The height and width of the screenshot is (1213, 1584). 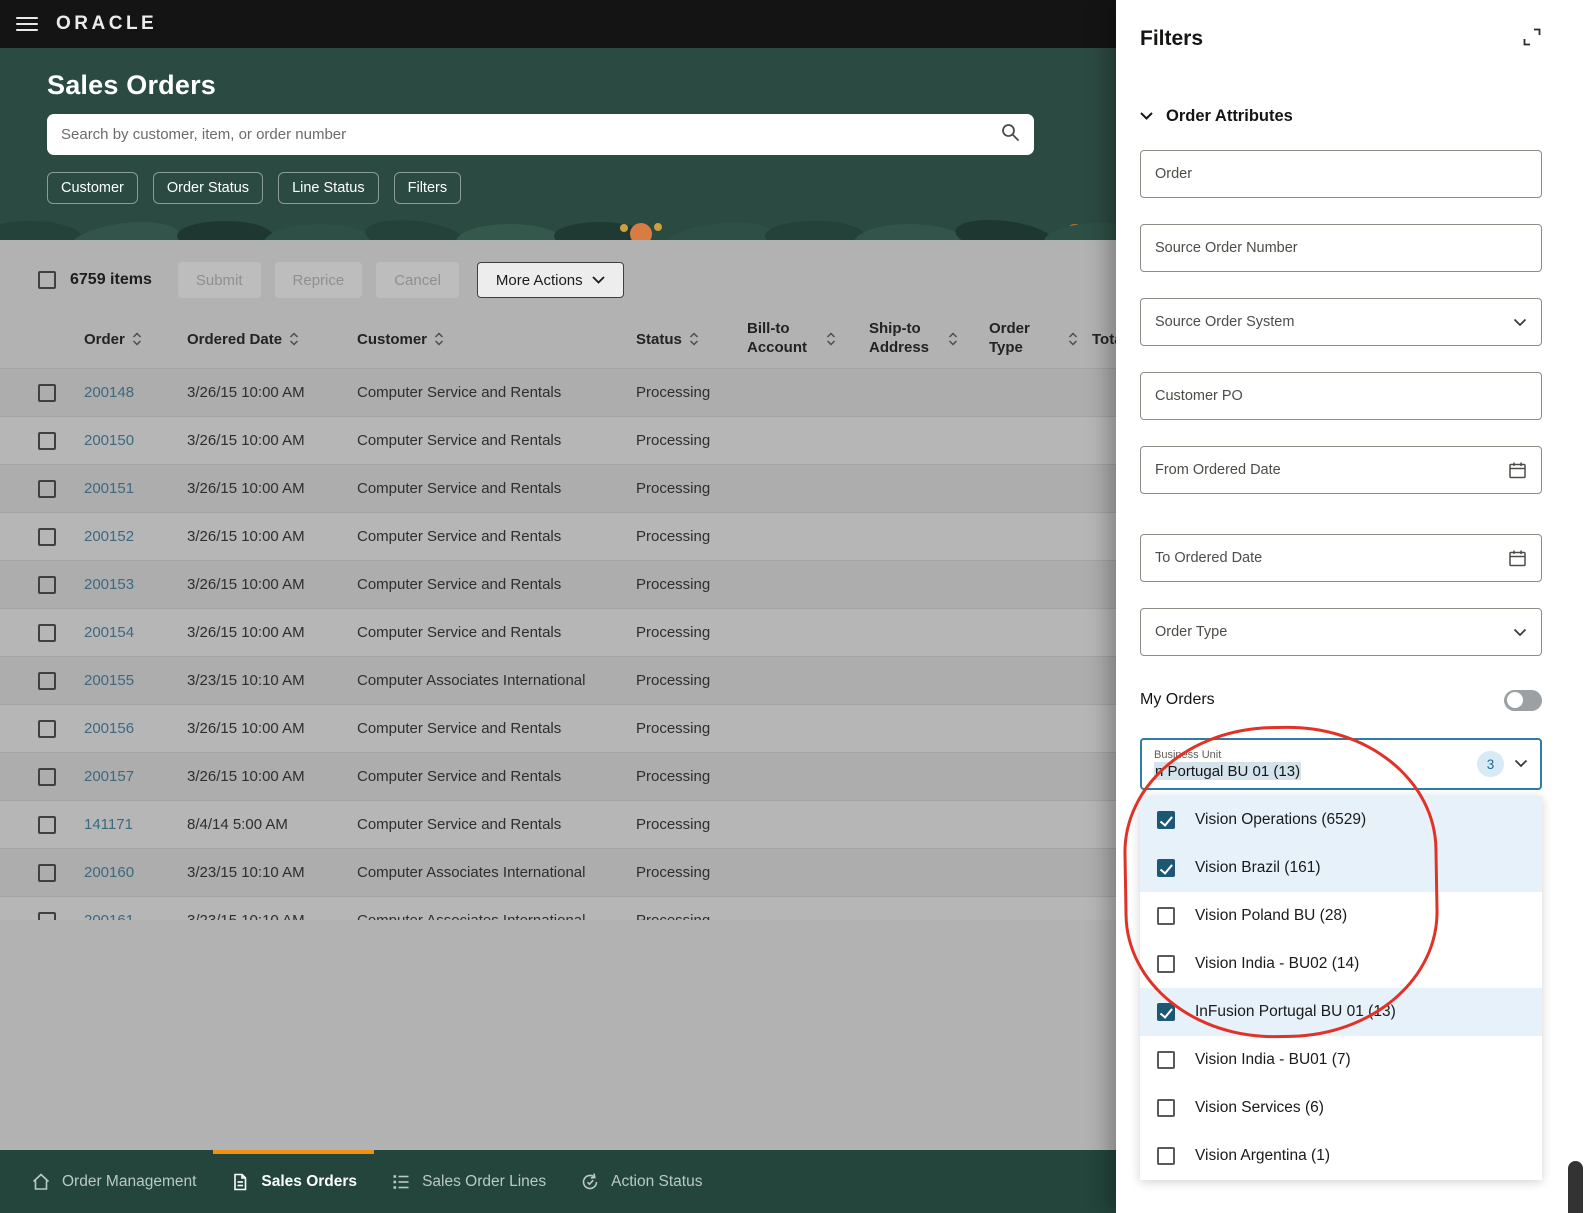 I want to click on option-label: Vision Services (6), so click(x=1259, y=1107).